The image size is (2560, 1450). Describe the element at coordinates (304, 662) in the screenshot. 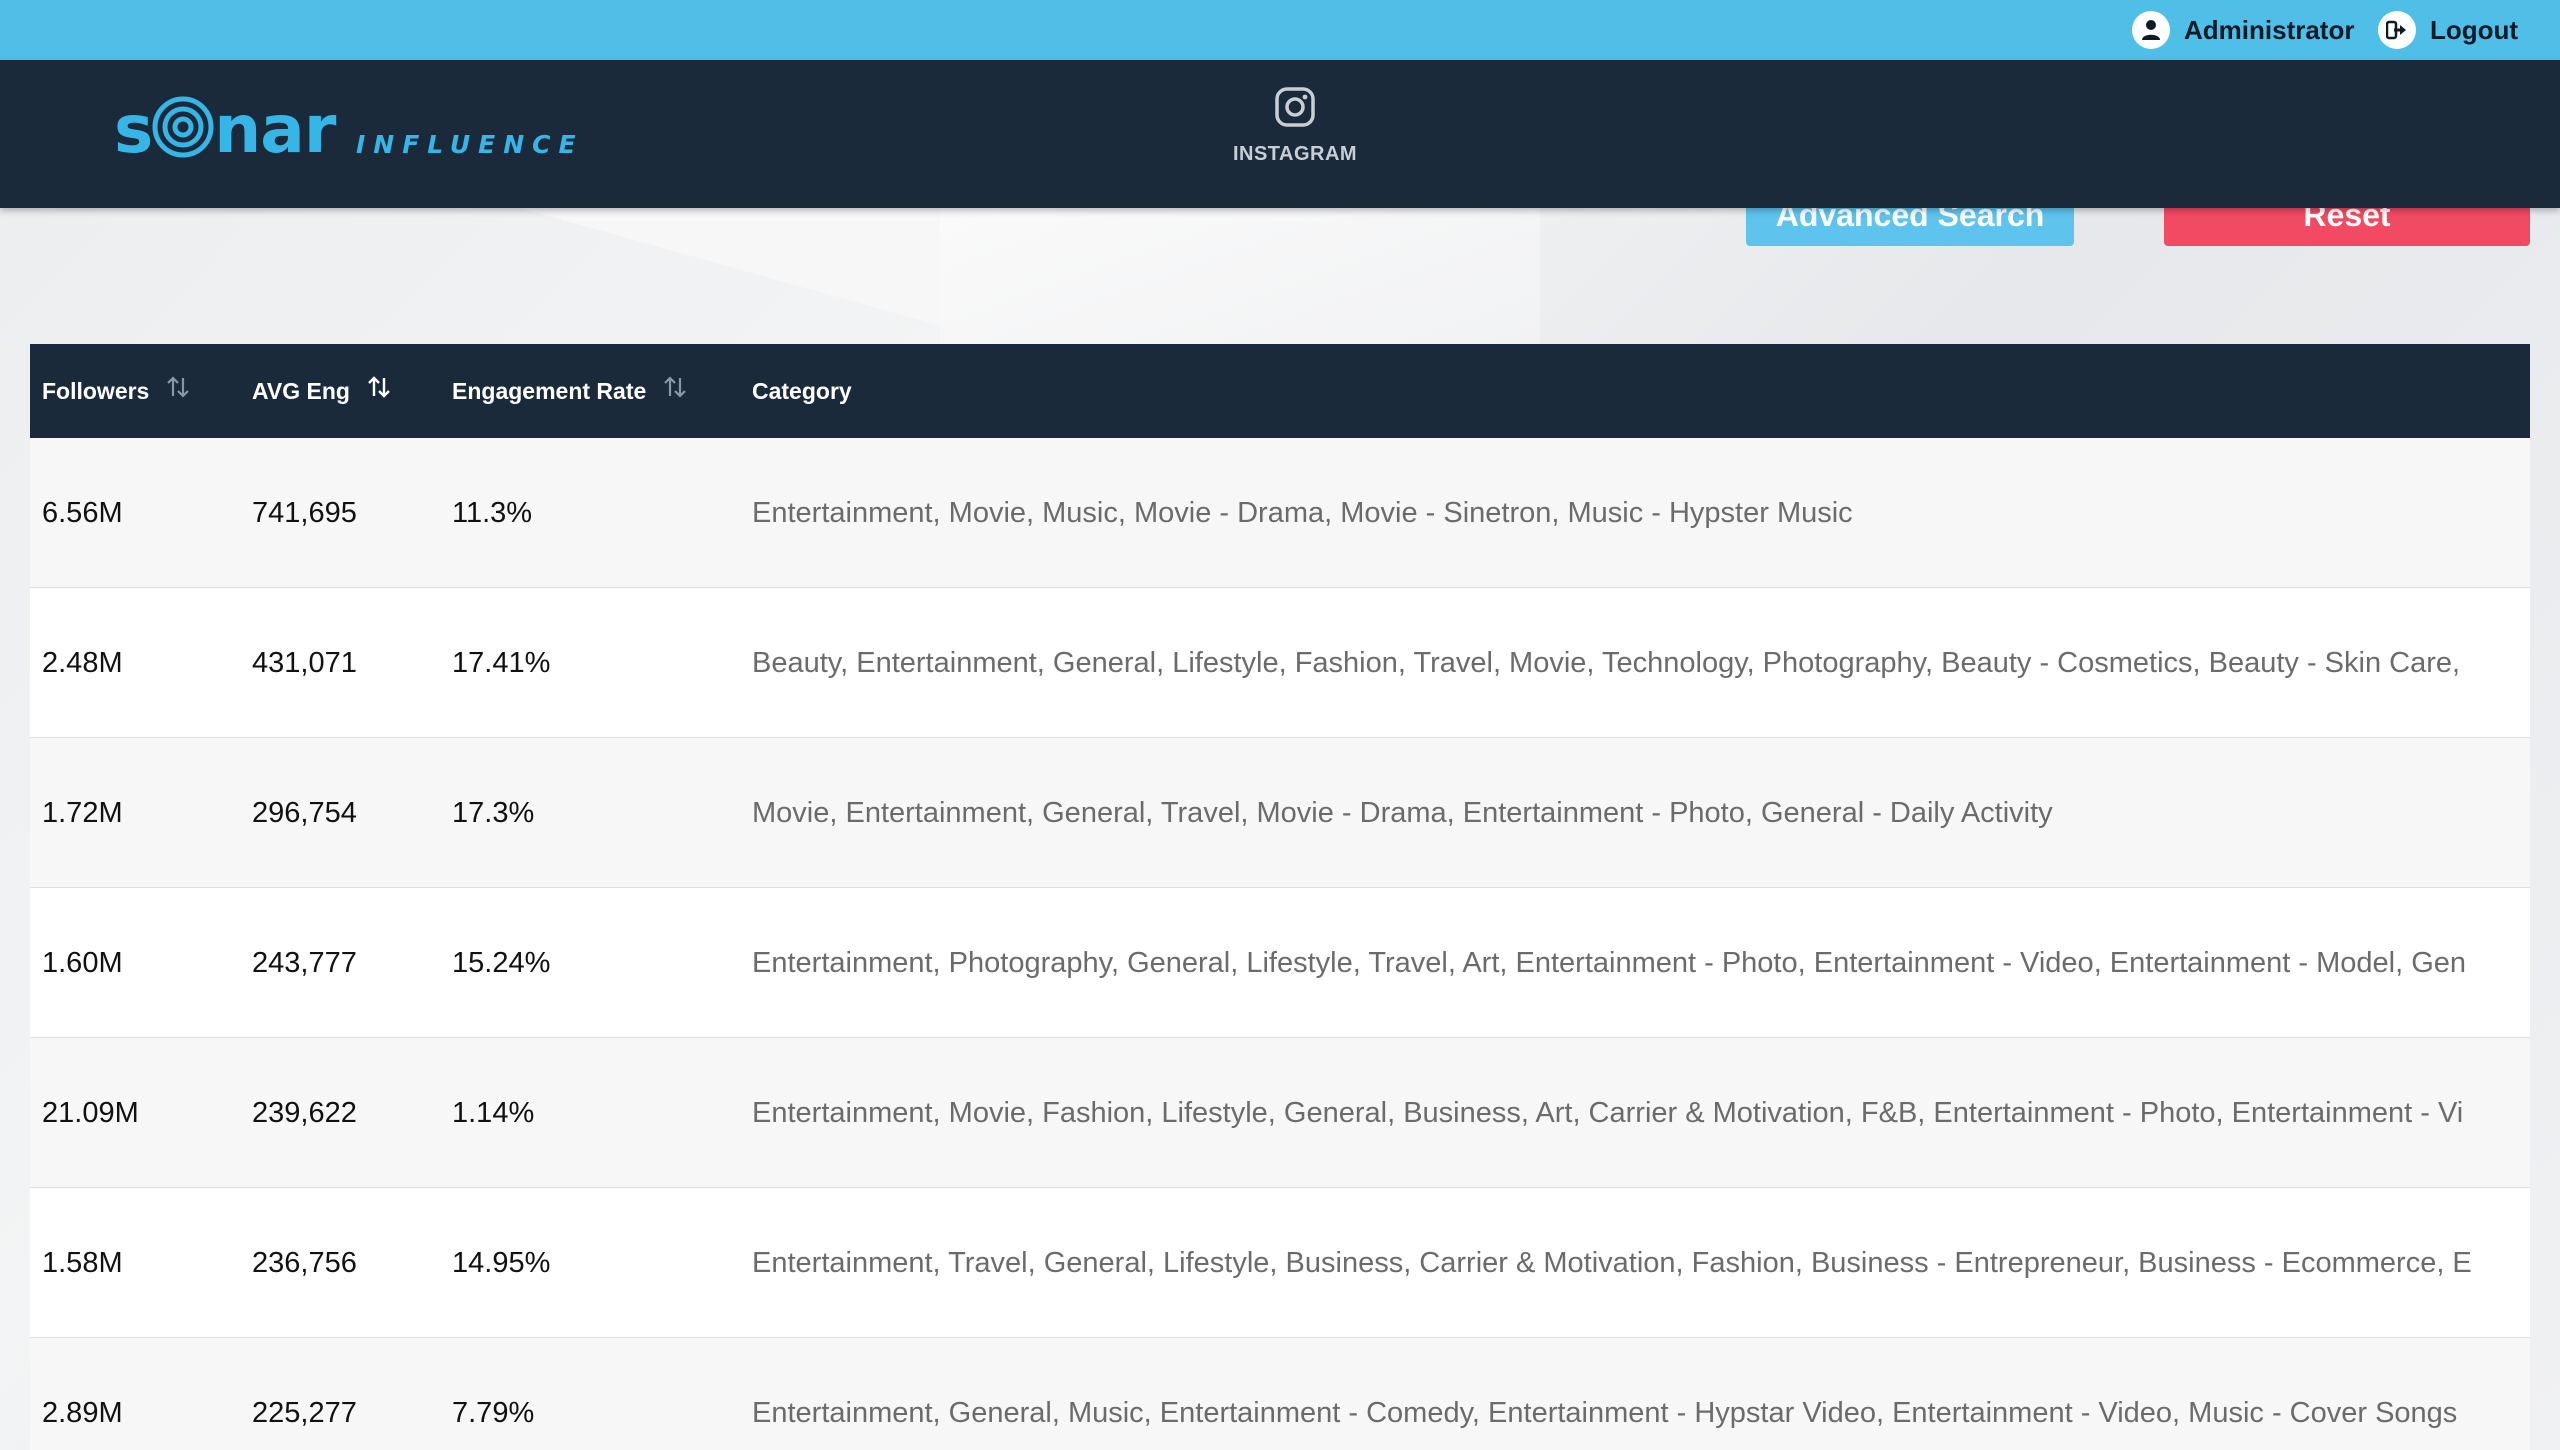

I see `avg-eng-cell: 431,071` at that location.